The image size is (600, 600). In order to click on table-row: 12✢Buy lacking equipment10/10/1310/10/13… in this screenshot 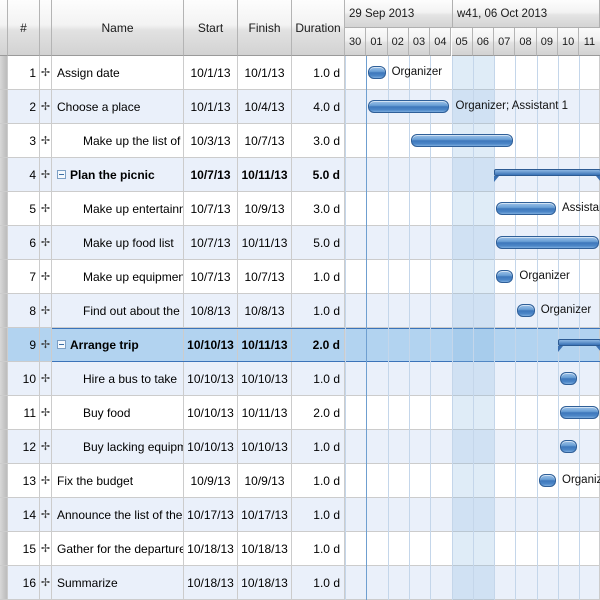, I will do `click(300, 447)`.